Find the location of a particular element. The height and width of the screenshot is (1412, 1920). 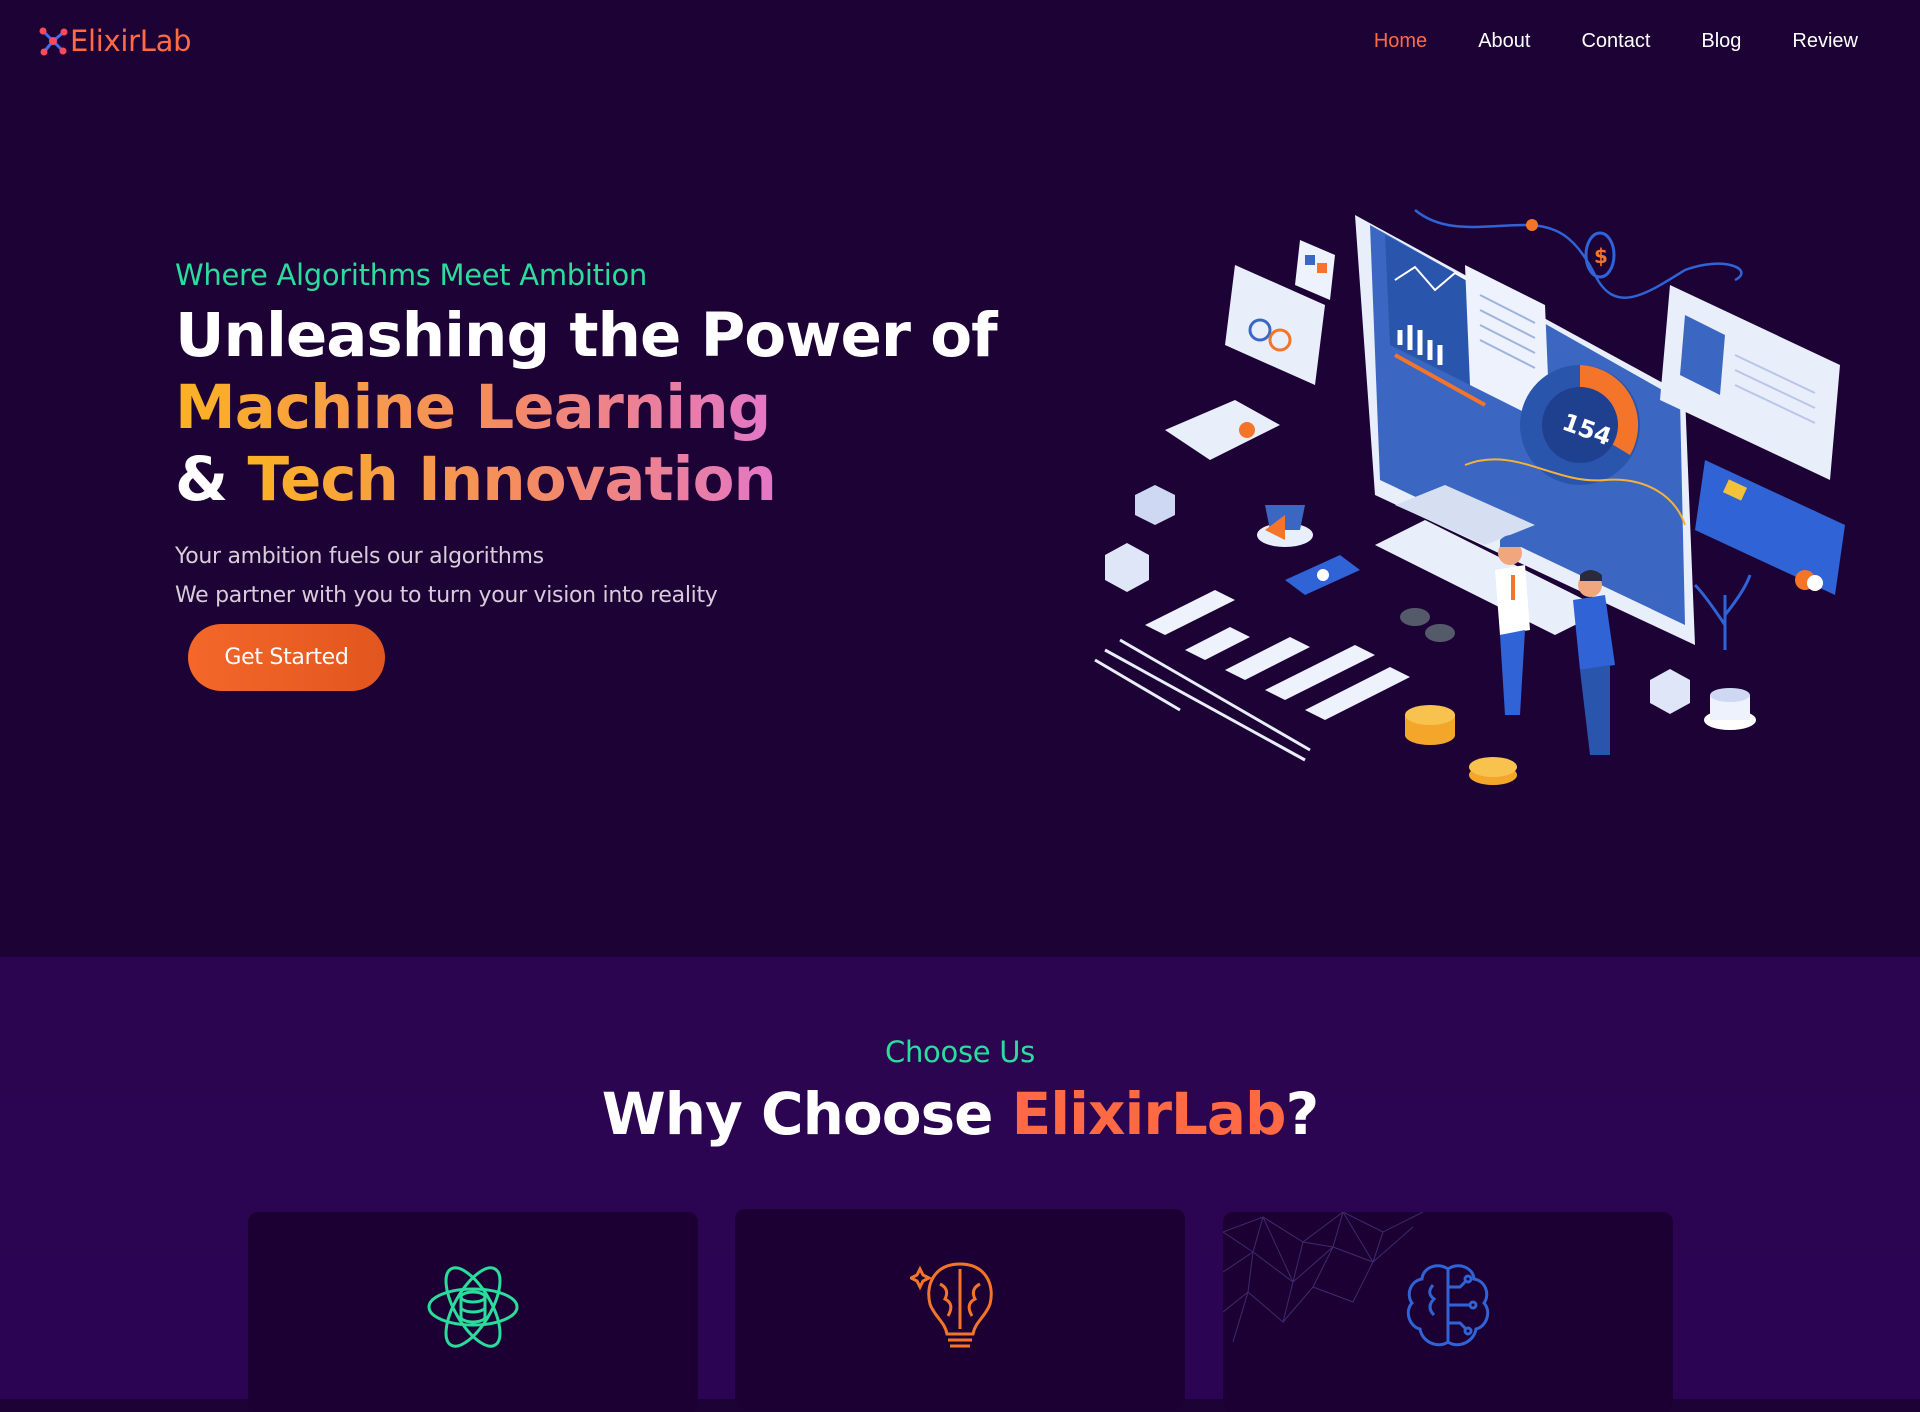

illustration-currency-symbol: $ is located at coordinates (1601, 256).